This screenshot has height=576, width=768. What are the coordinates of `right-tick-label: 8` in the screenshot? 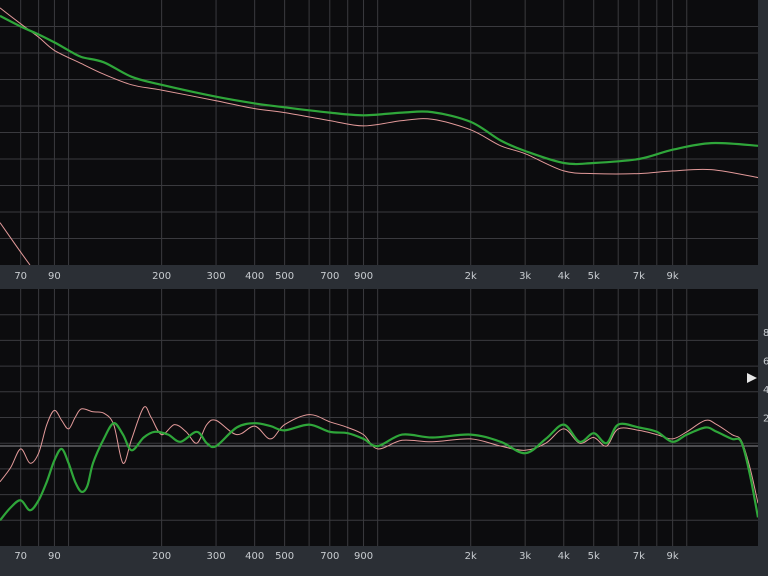 It's located at (765, 333).